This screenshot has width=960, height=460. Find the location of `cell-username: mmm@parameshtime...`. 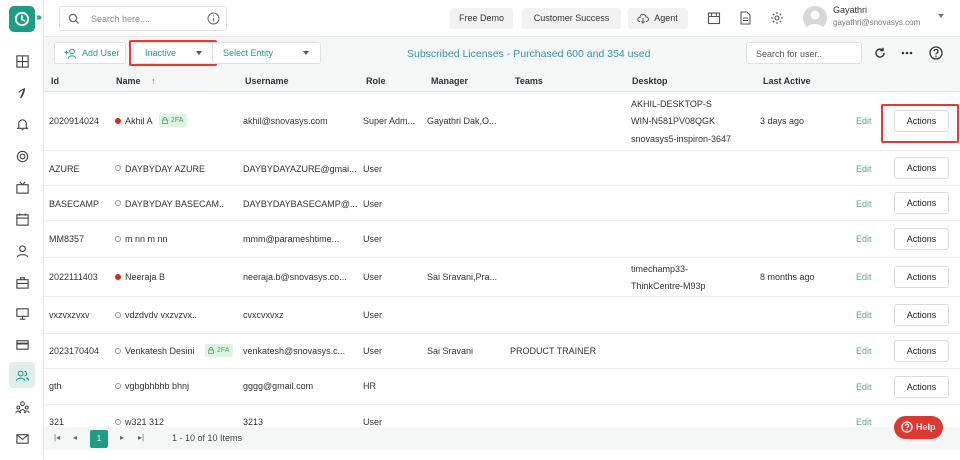

cell-username: mmm@parameshtime... is located at coordinates (291, 239).